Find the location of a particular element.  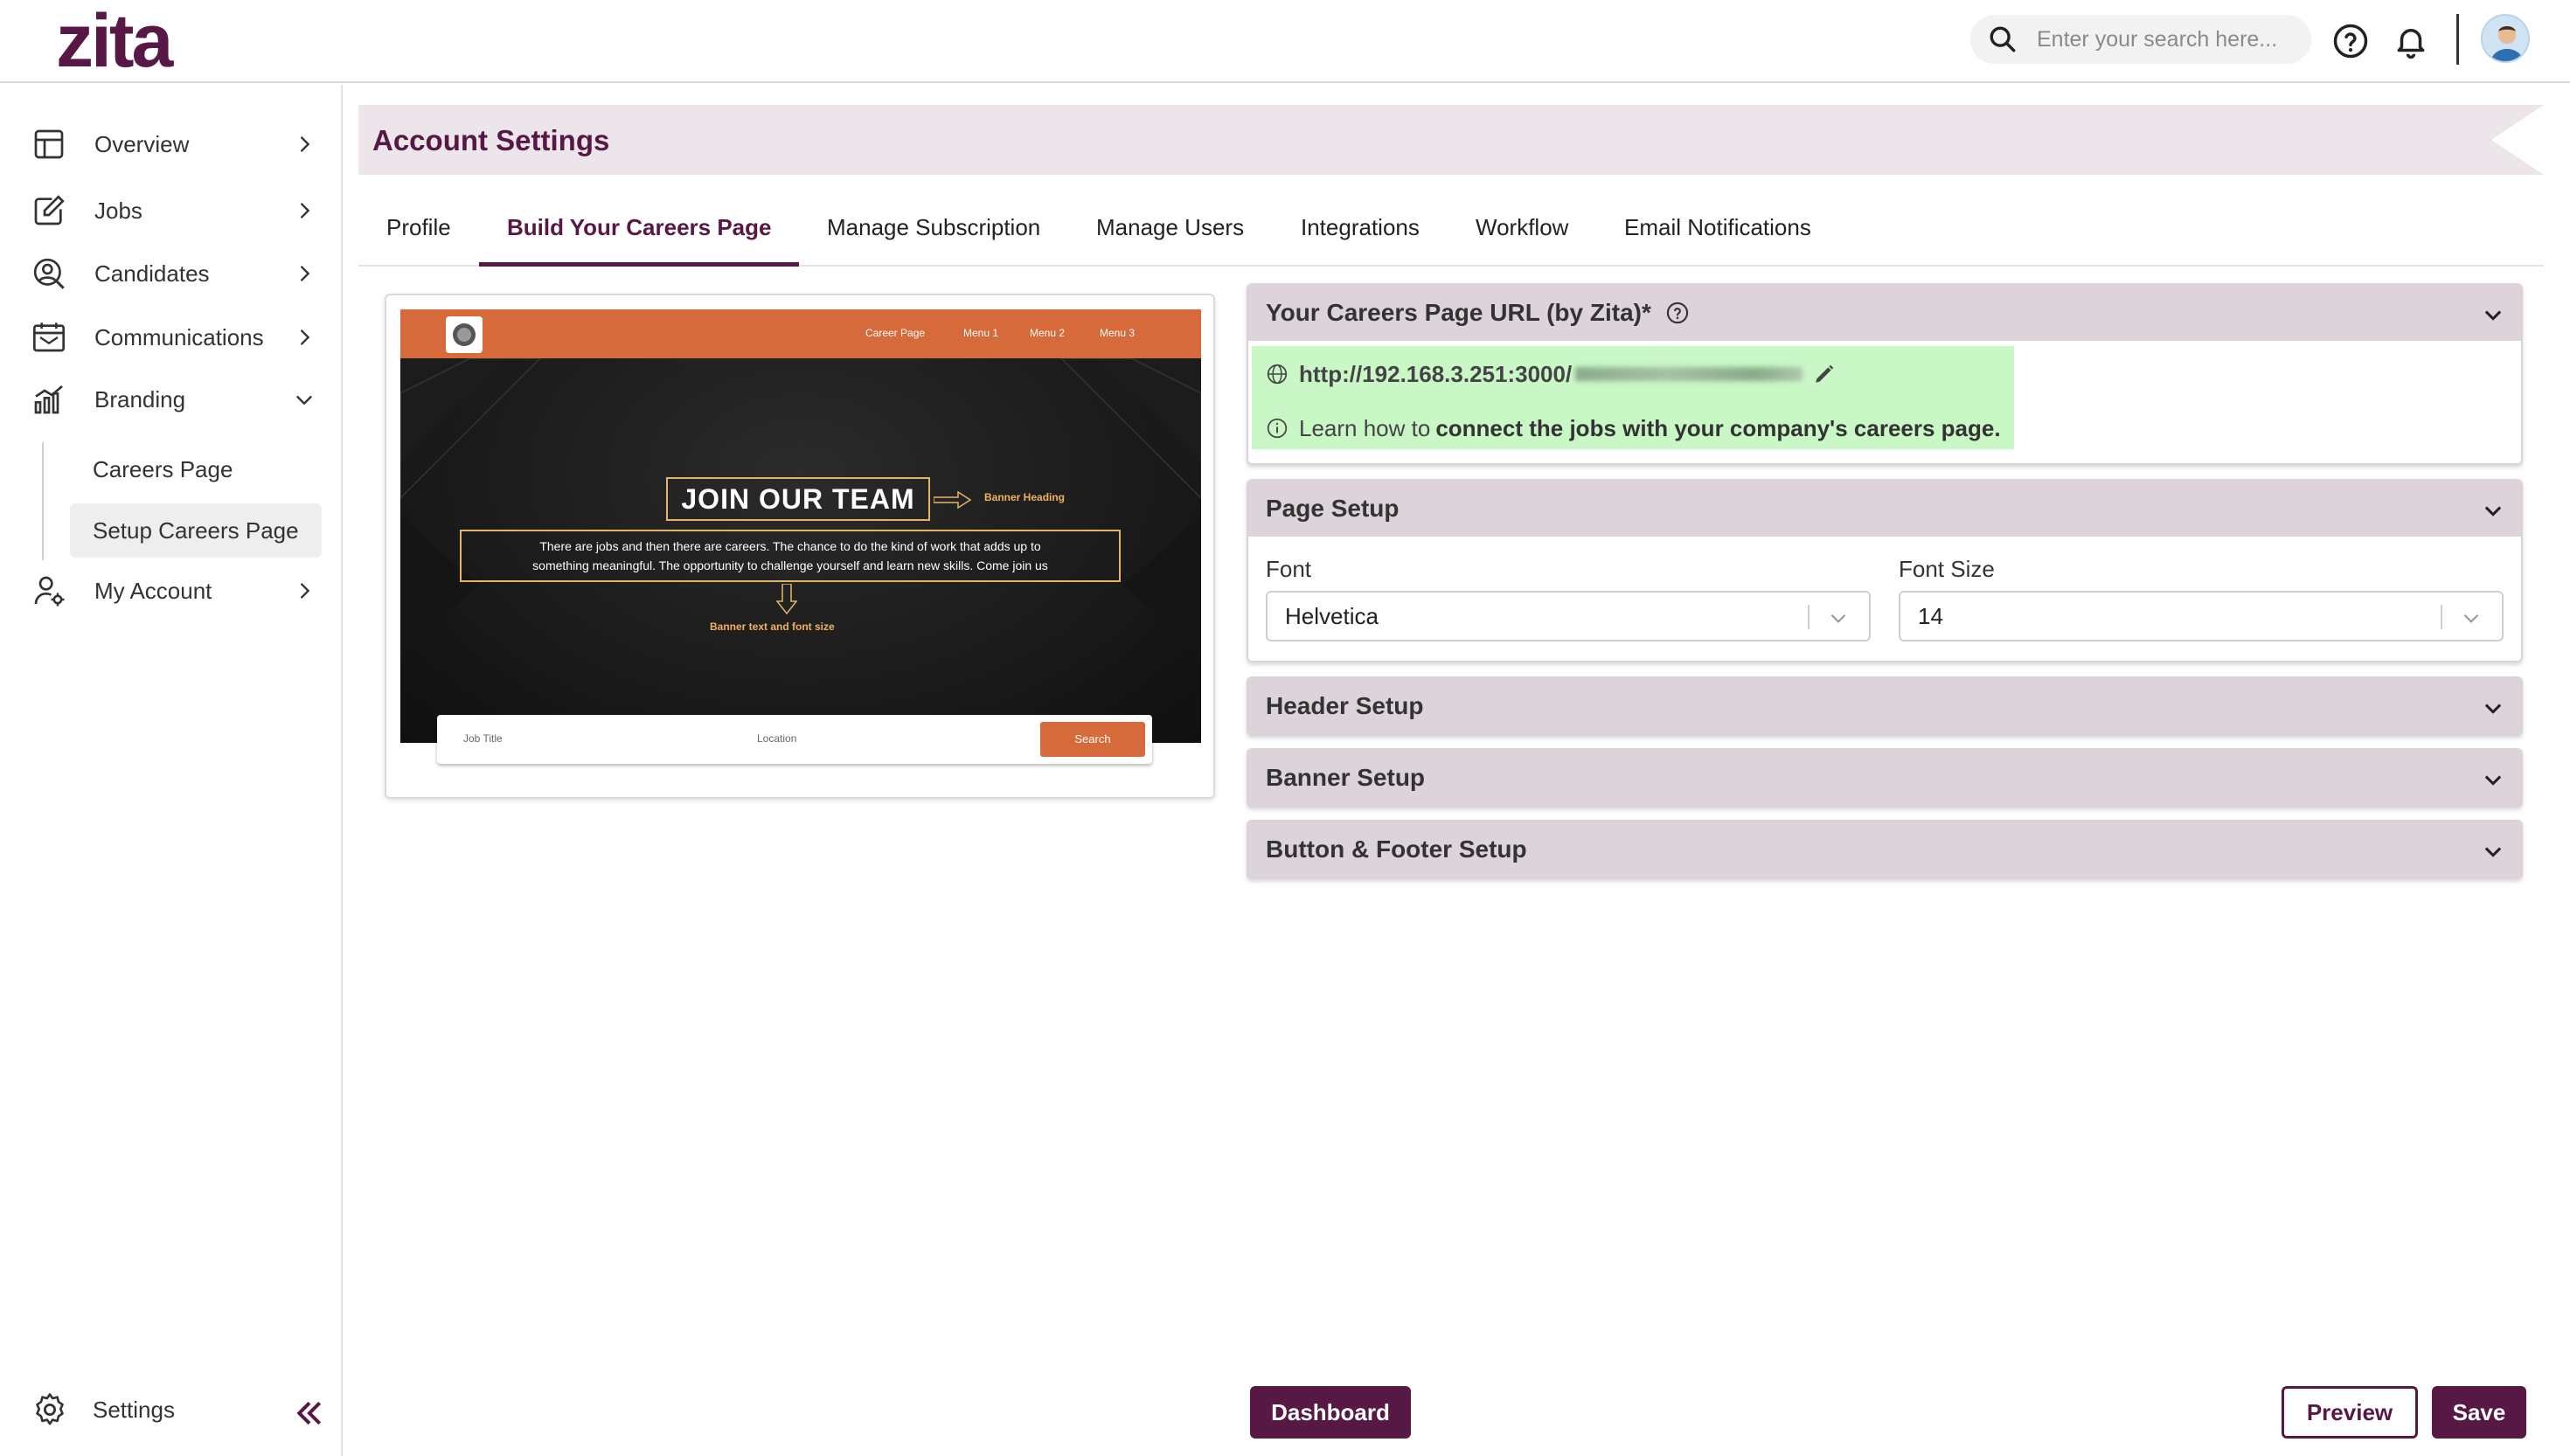

submenu-guide is located at coordinates (43, 501).